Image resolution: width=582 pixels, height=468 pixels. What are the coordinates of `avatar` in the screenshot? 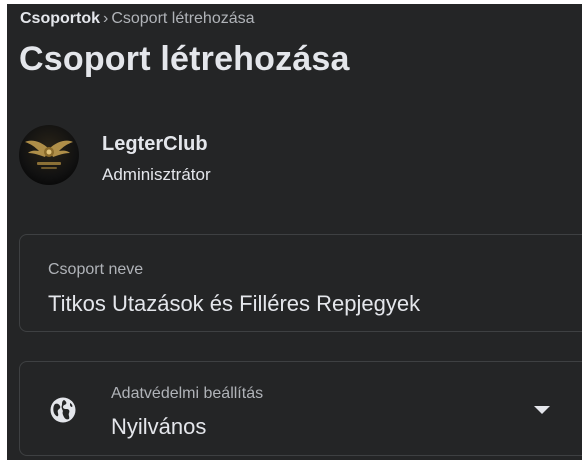 It's located at (49, 155).